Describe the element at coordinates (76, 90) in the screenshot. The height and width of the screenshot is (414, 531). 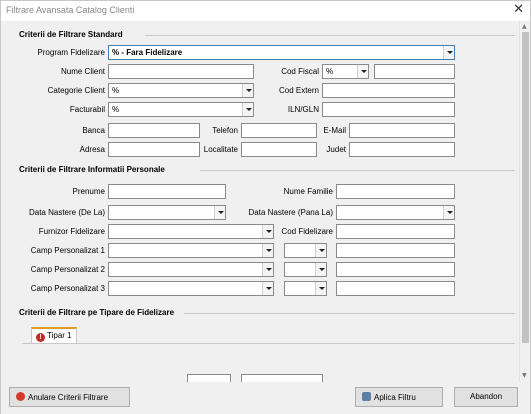
I see `categorie-client-label: Categorie Client` at that location.